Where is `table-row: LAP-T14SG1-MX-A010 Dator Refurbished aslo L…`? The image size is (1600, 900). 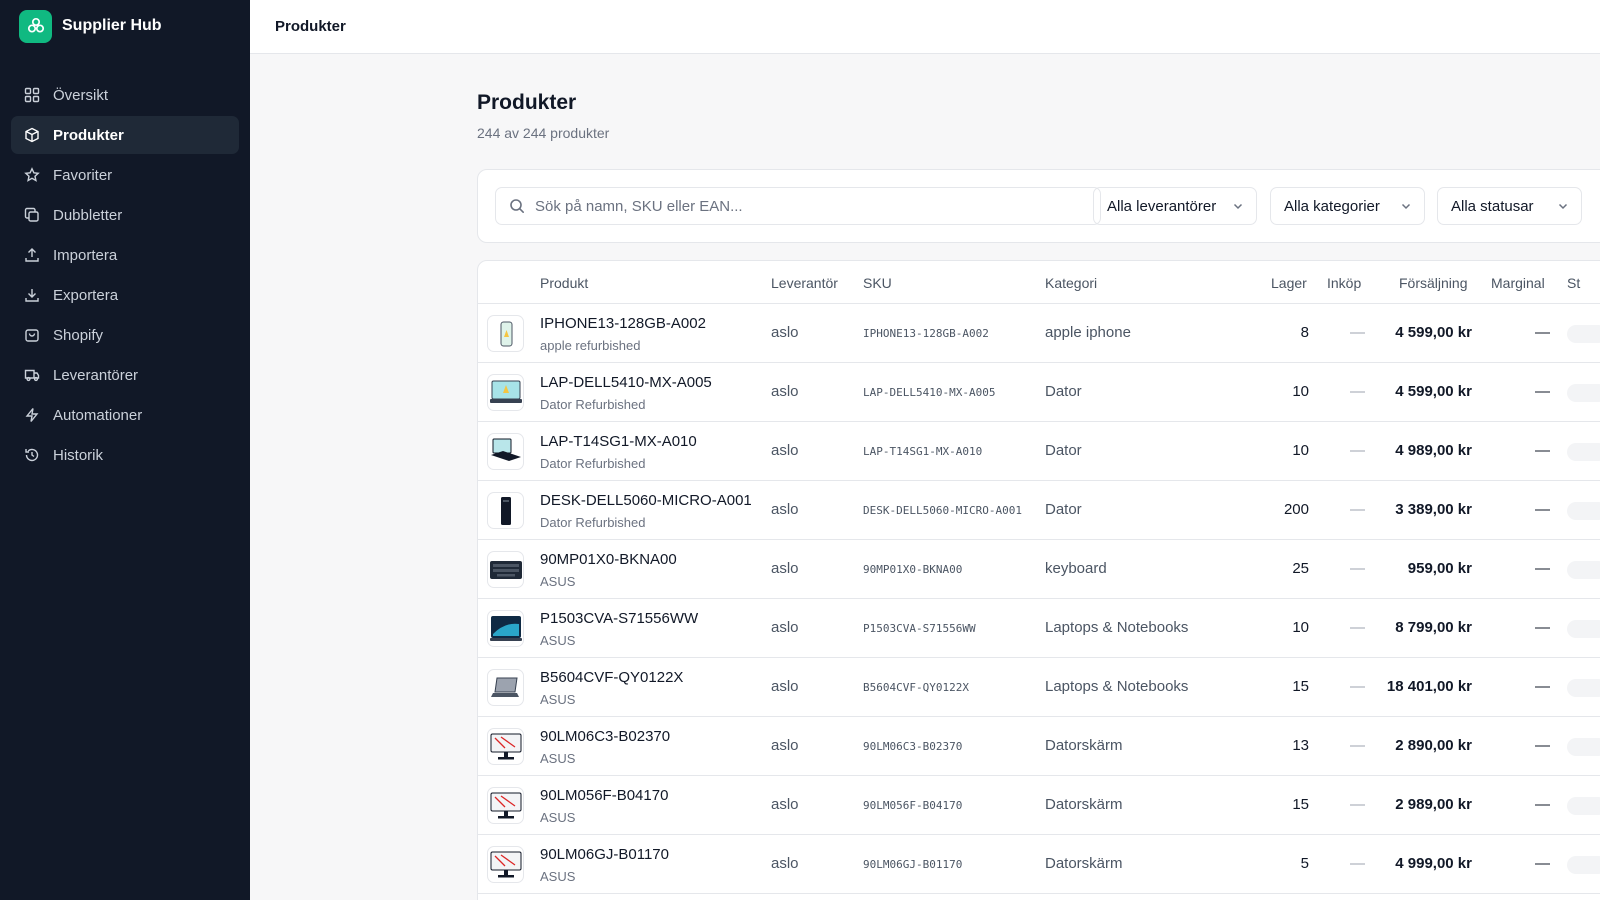
table-row: LAP-T14SG1-MX-A010 Dator Refurbished aslo L… is located at coordinates (1039, 451).